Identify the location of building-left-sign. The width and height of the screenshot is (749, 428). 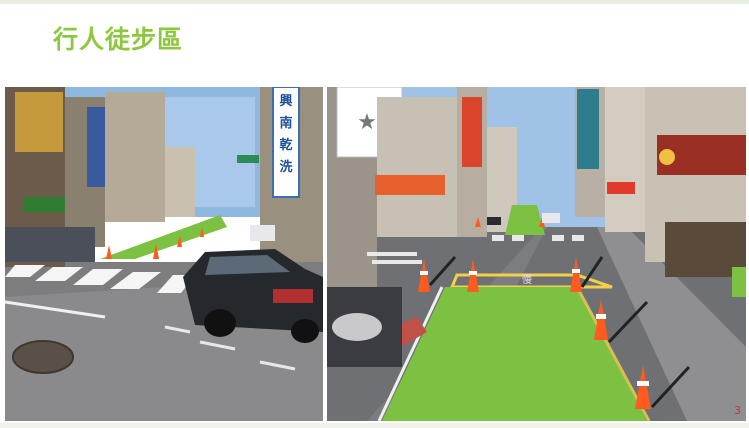
(39, 122).